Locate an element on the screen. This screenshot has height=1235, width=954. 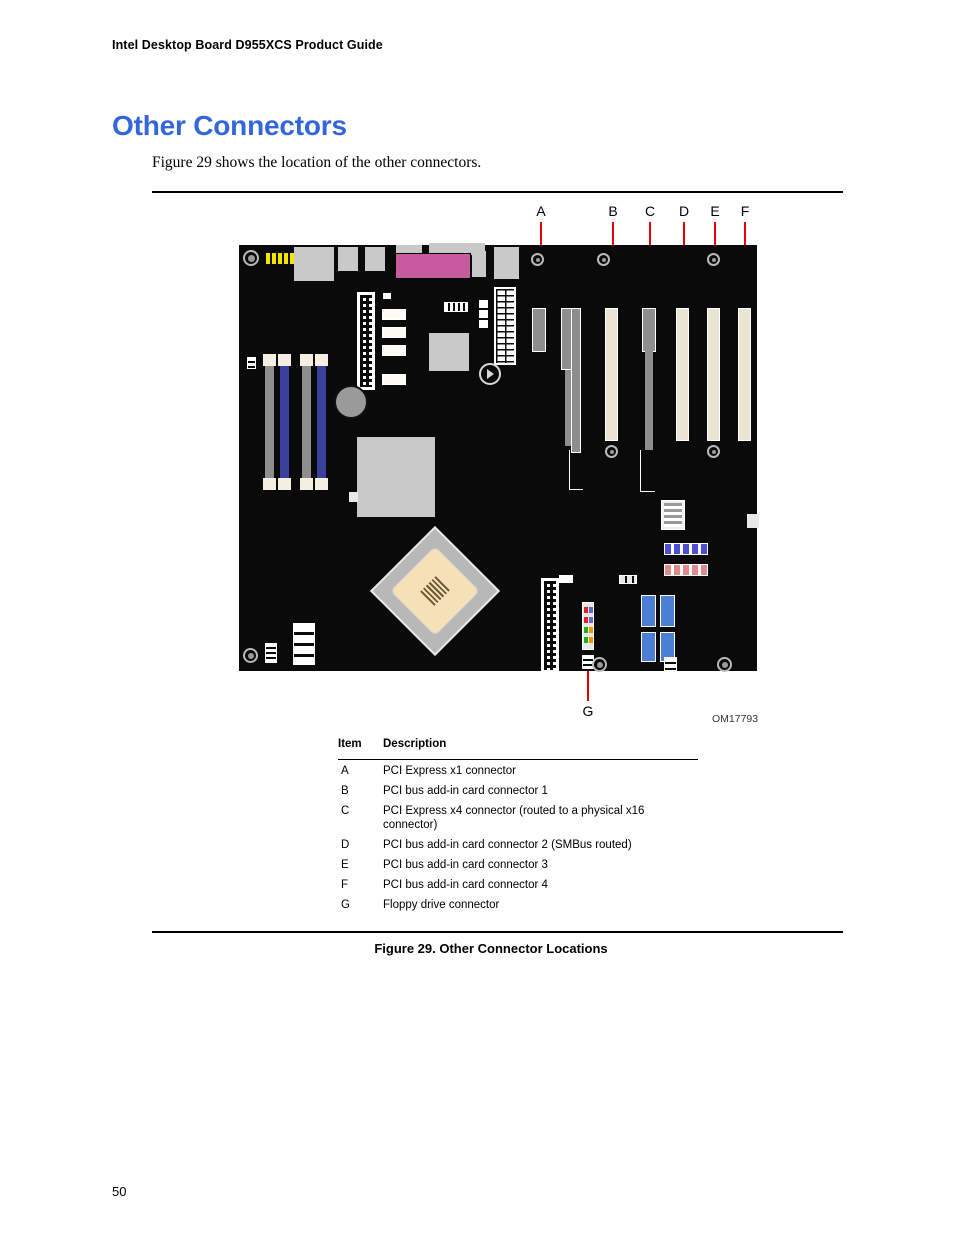
figure-top-rule is located at coordinates (497, 192).